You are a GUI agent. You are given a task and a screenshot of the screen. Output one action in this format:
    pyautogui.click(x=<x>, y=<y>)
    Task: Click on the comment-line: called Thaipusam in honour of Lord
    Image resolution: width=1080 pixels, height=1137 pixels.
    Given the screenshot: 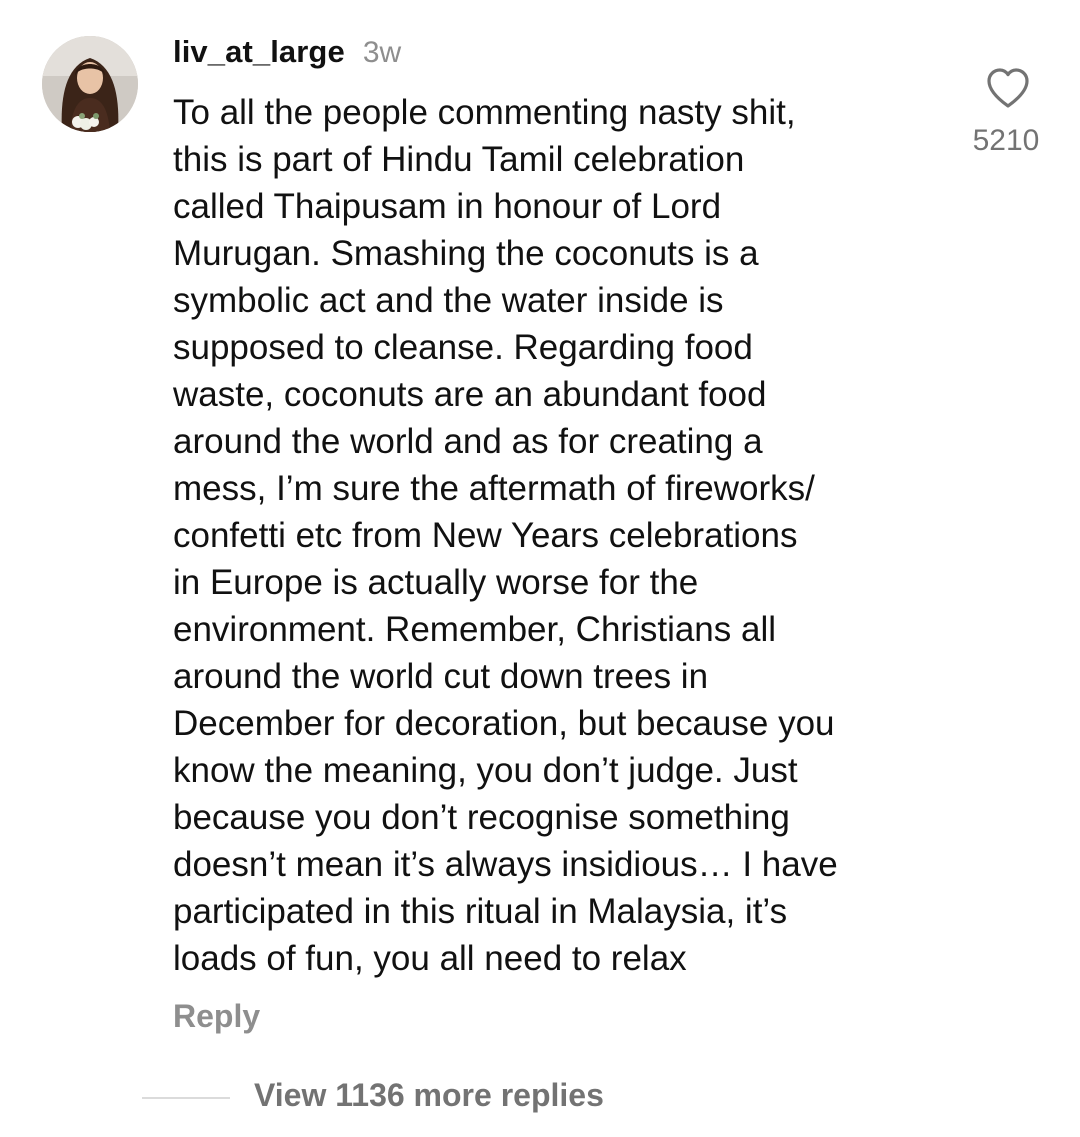 What is the action you would take?
    pyautogui.click(x=447, y=206)
    